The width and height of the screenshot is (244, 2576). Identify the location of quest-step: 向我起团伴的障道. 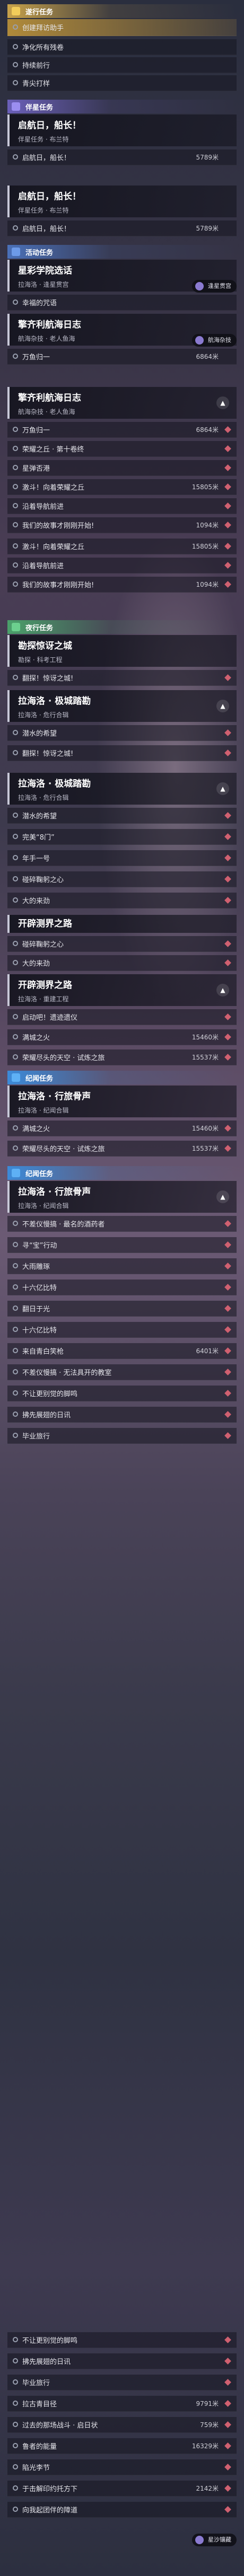
(122, 2510).